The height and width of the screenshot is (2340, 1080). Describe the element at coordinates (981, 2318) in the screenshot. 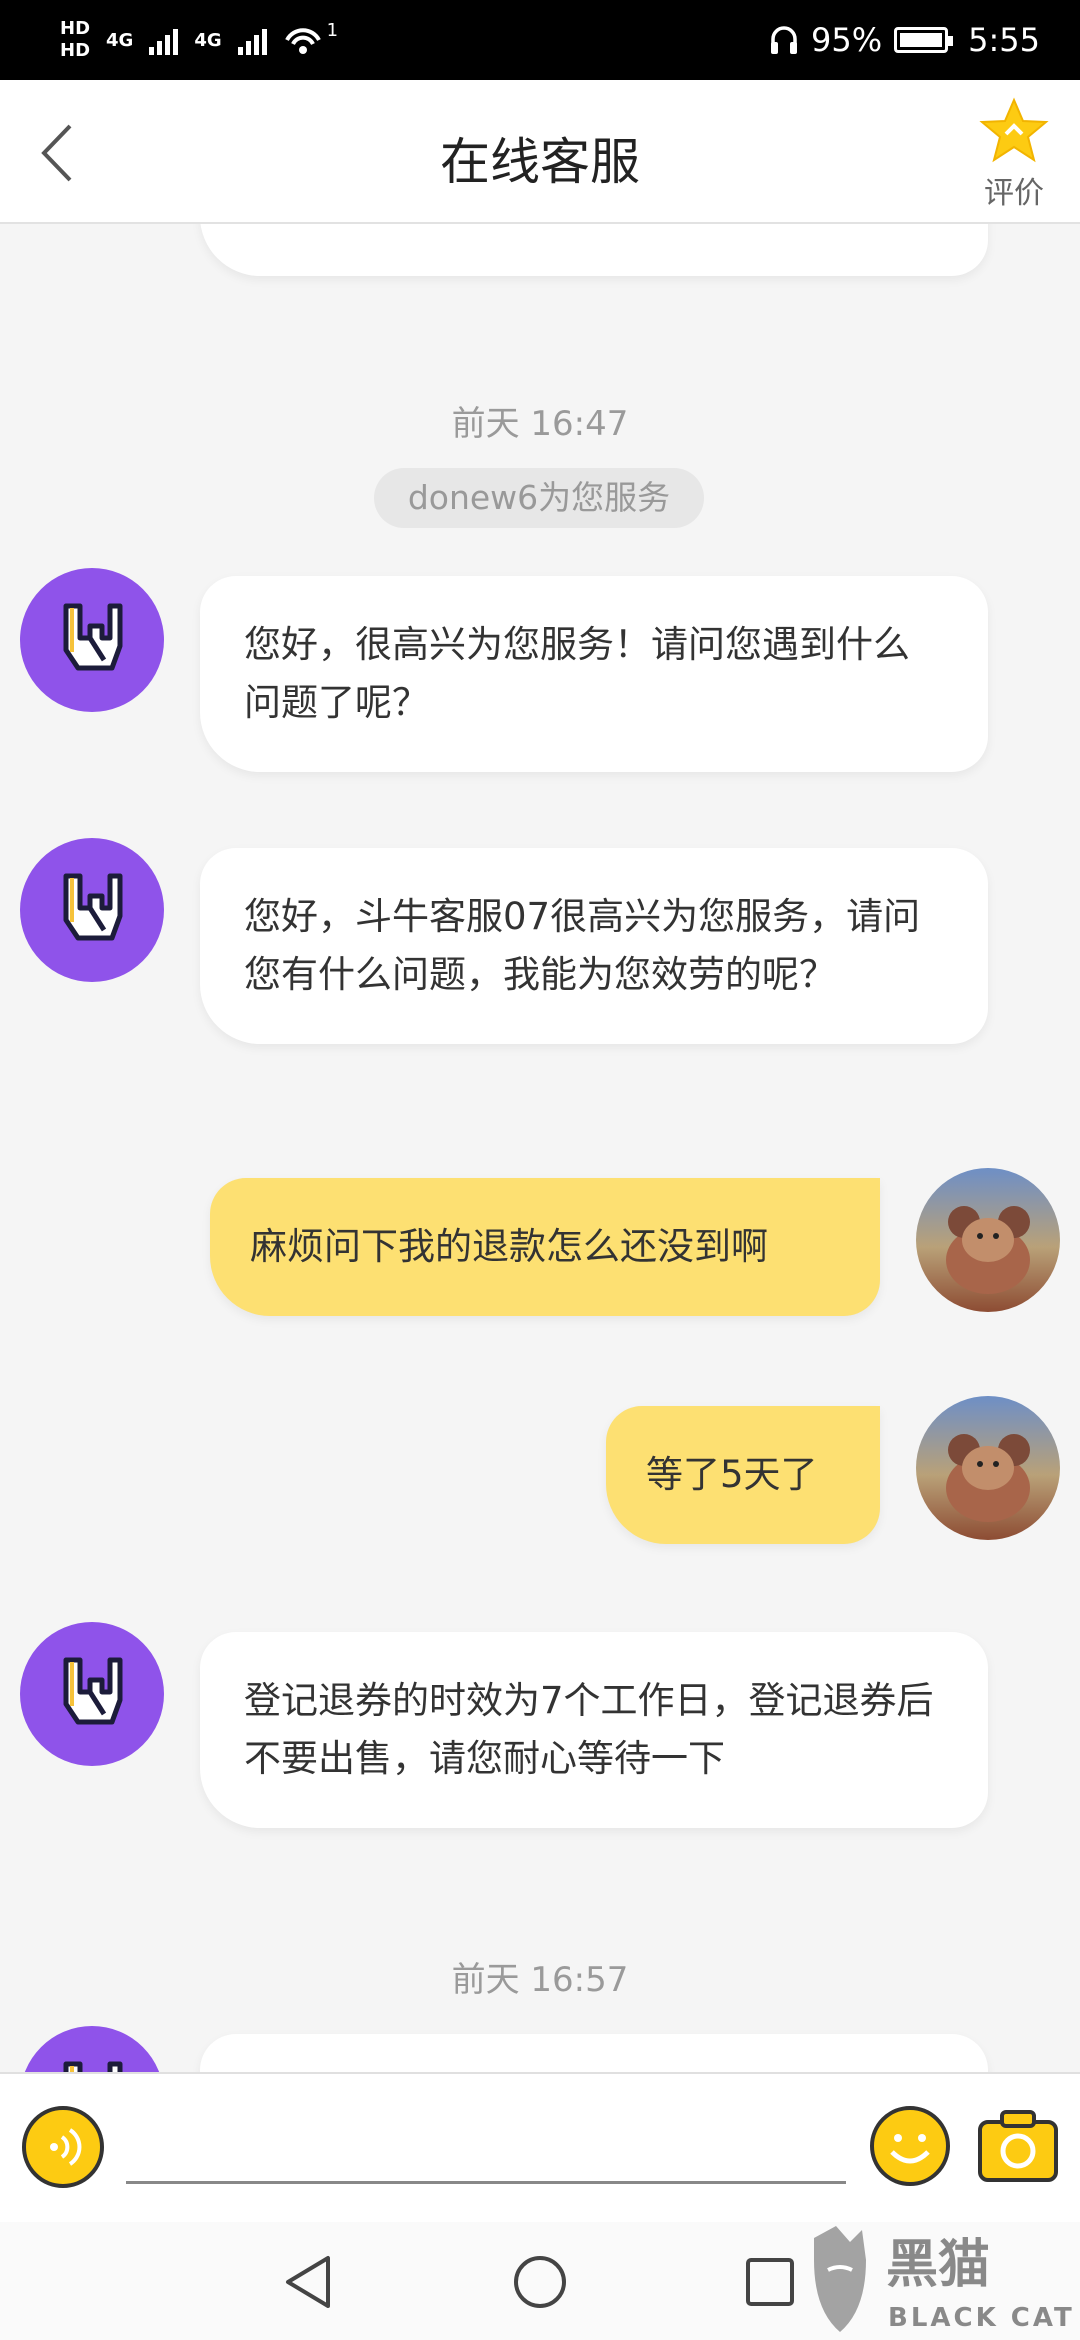

I see `watermark-subtext: BLACK CAT` at that location.